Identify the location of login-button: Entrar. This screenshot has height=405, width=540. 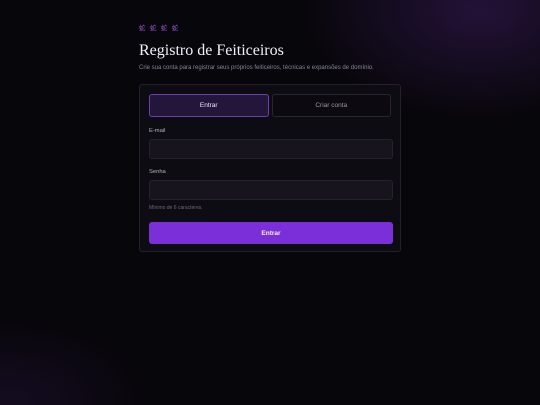
(271, 233).